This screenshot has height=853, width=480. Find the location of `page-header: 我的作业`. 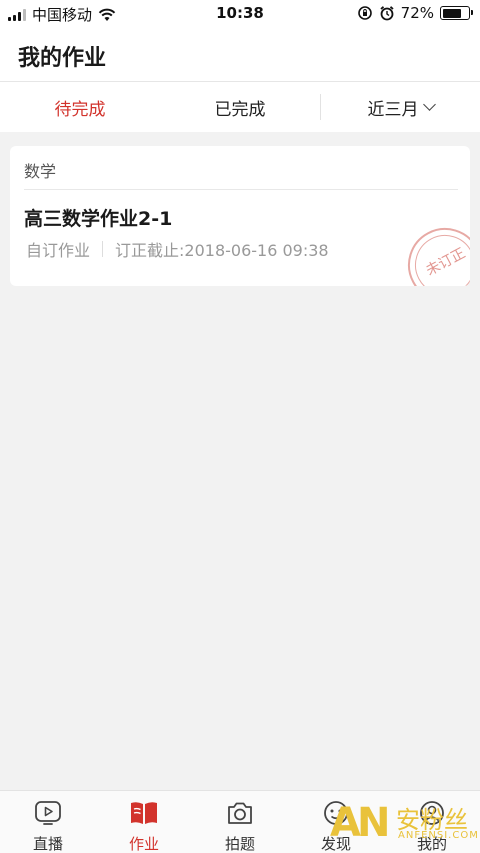

page-header: 我的作业 is located at coordinates (240, 55).